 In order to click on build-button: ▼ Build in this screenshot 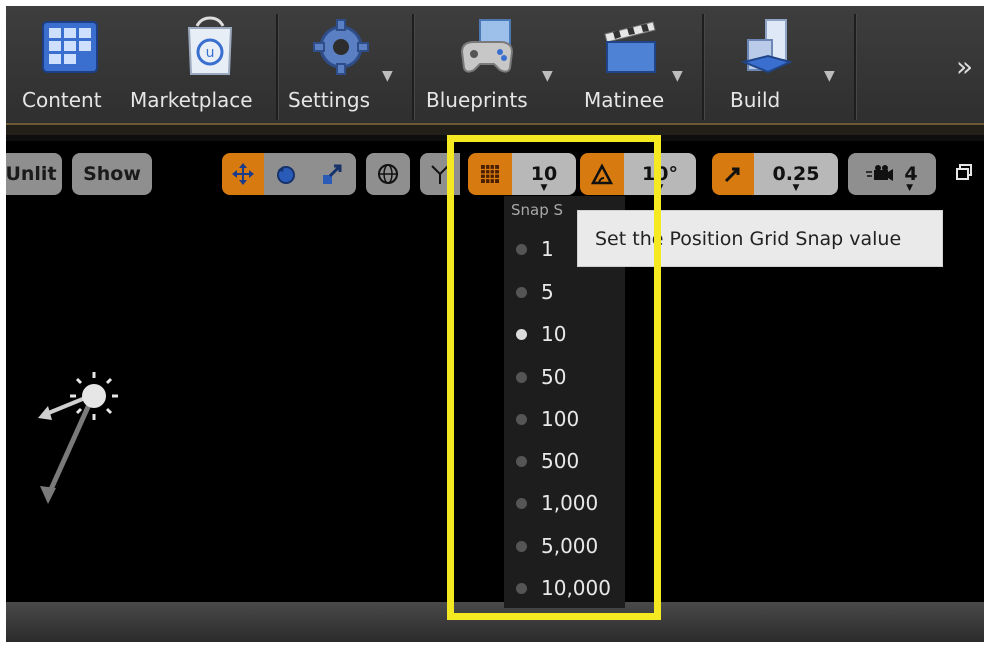, I will do `click(777, 64)`.